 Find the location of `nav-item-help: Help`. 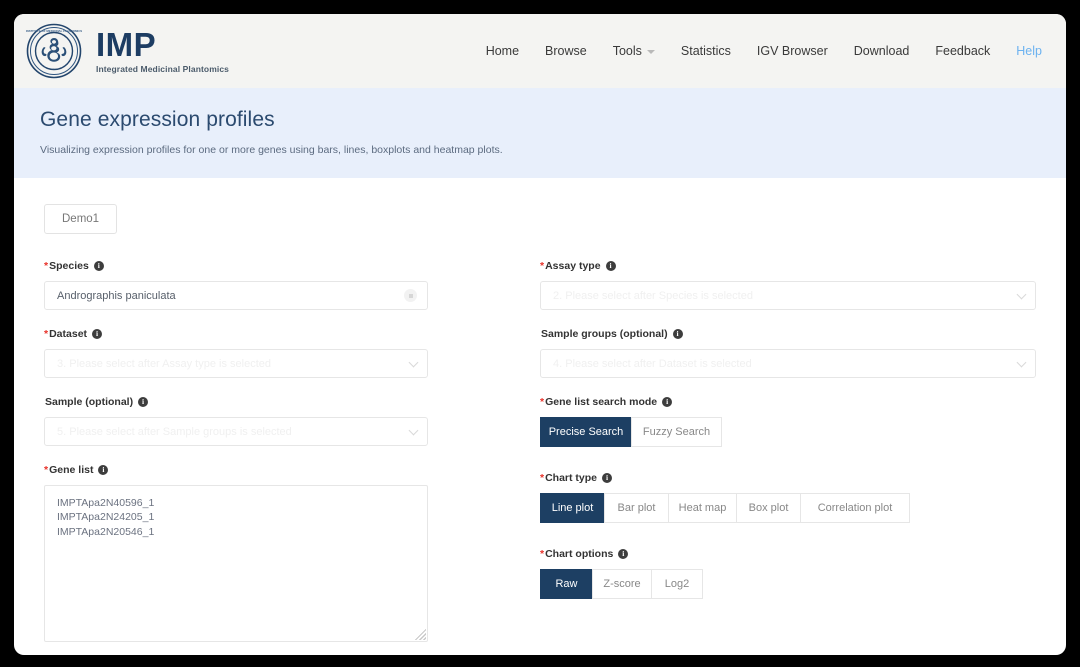

nav-item-help: Help is located at coordinates (1029, 51).